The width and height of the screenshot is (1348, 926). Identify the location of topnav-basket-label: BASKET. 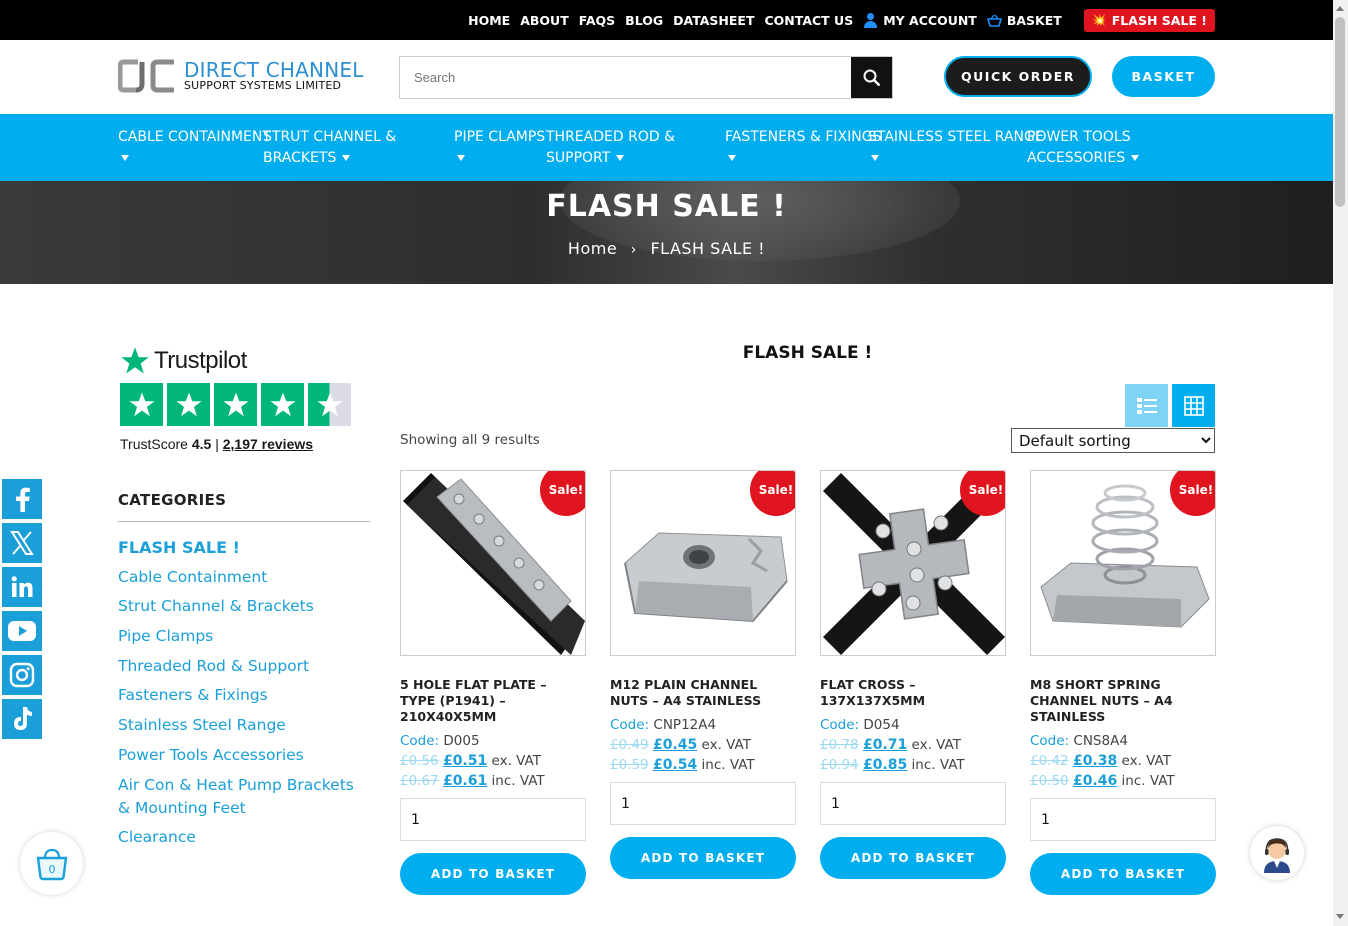
(1034, 20).